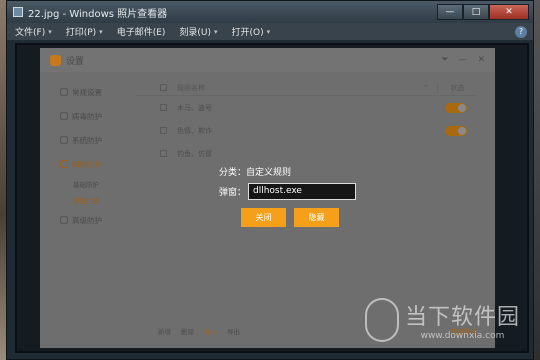 This screenshot has width=540, height=360. What do you see at coordinates (187, 331) in the screenshot?
I see `delete-rule-link: 删除` at bounding box center [187, 331].